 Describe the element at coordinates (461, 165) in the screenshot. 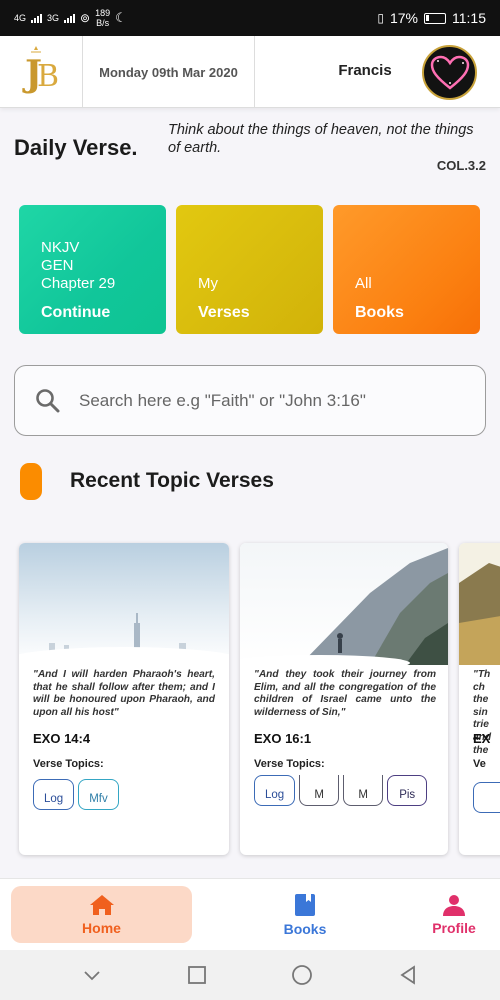

I see `daily-verse-reference: COL.3.2` at that location.